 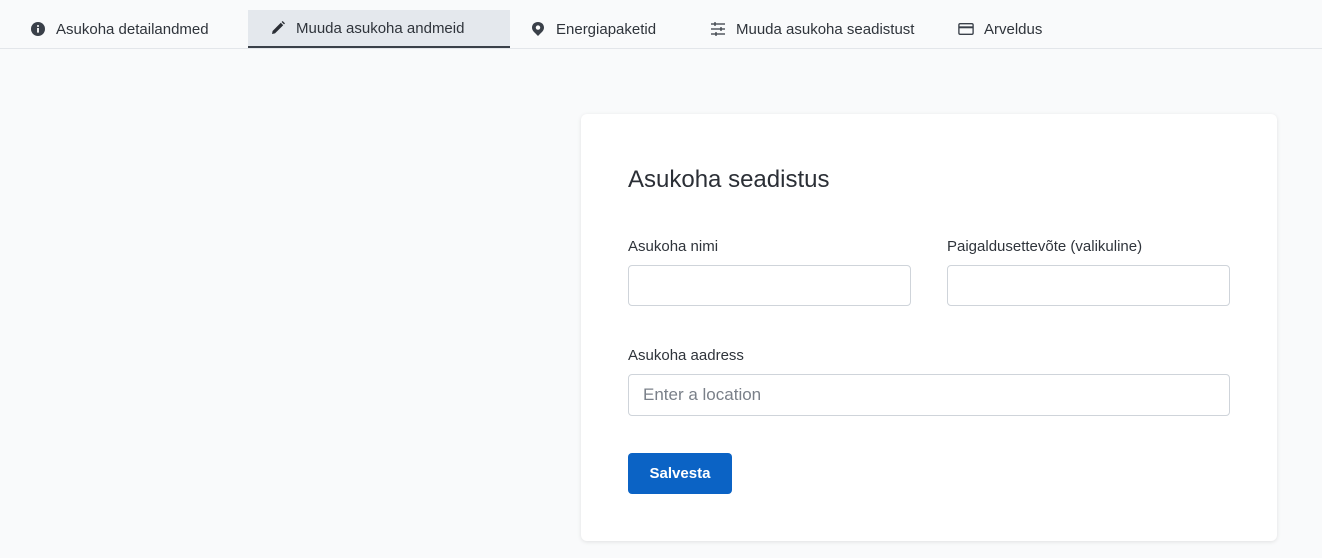 I want to click on installer-label: Paigaldusettevõte (valikuline), so click(x=1045, y=246).